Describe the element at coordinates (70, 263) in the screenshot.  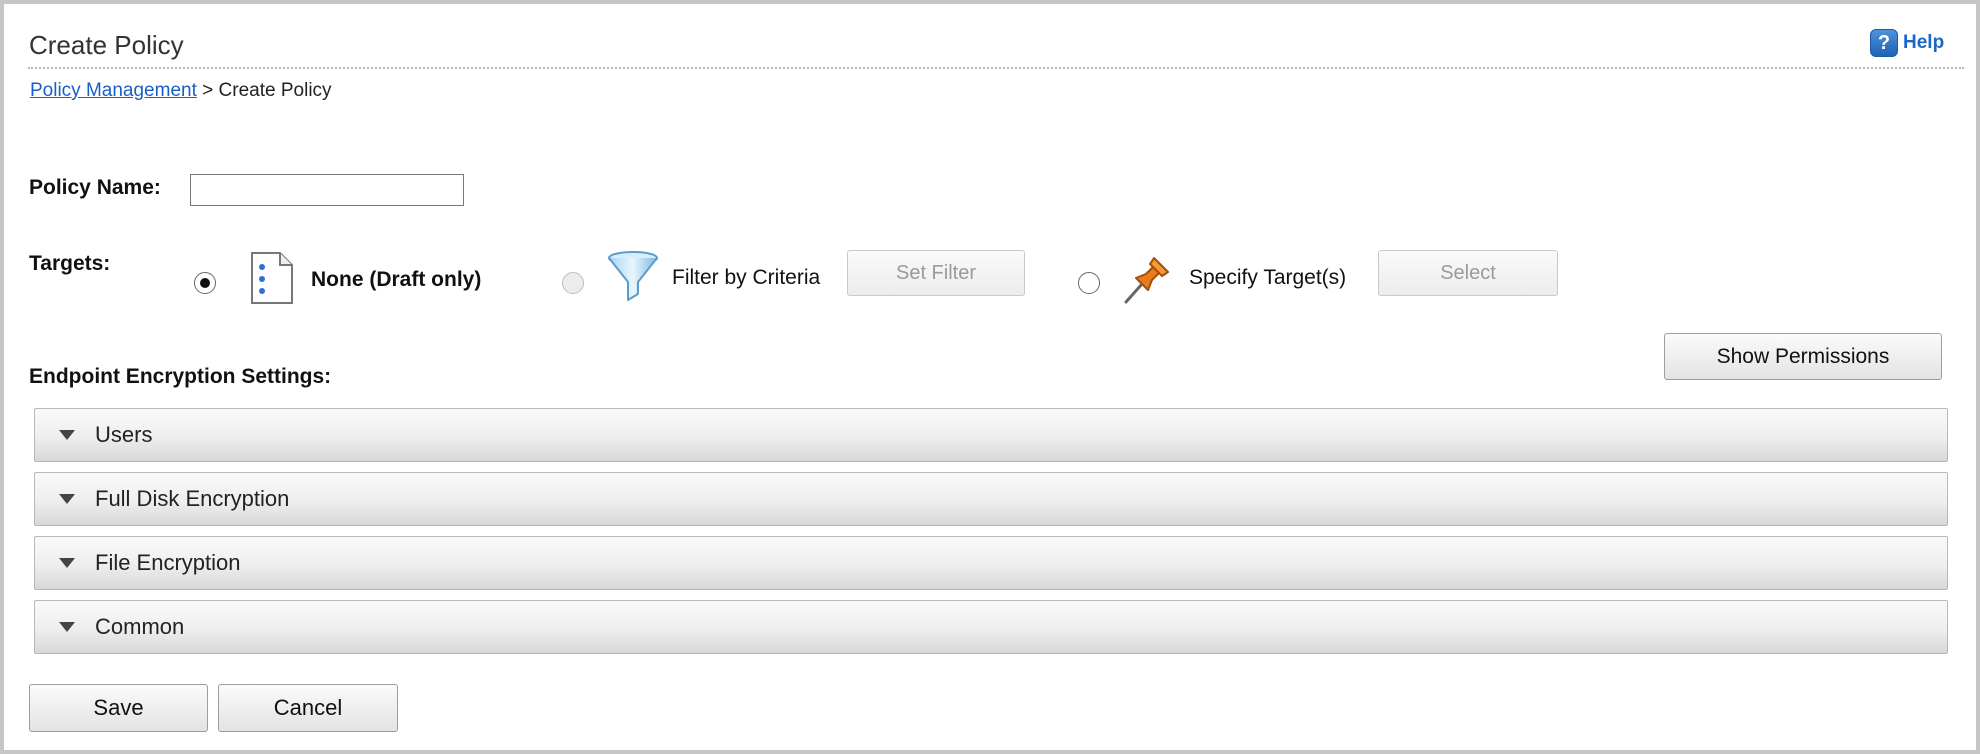
I see `targets-label: Targets:` at that location.